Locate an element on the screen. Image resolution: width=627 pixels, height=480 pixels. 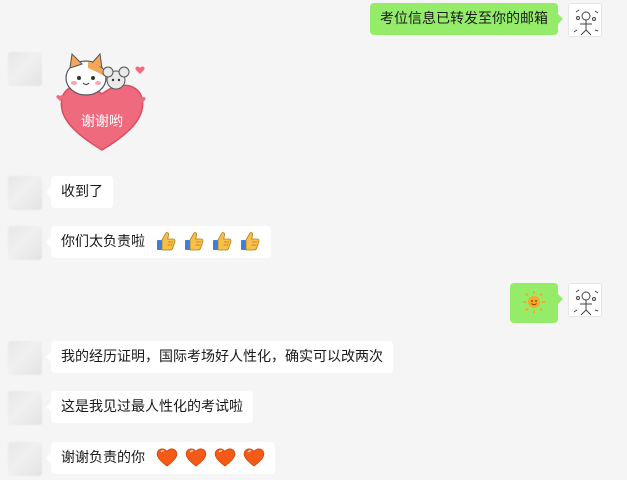
message-text: 收到了 is located at coordinates (82, 192).